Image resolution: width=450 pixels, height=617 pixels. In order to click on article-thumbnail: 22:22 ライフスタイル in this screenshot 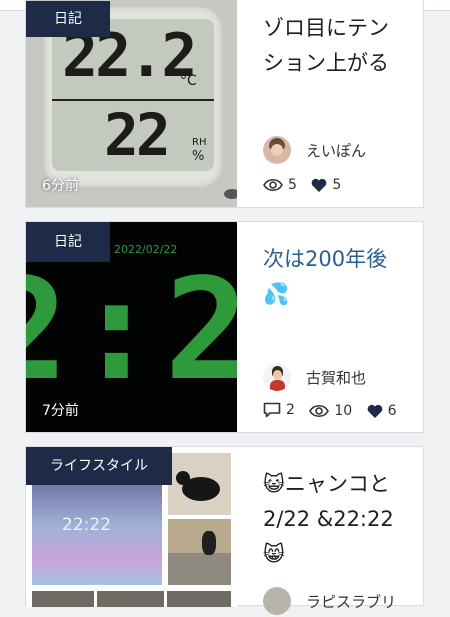, I will do `click(131, 527)`.